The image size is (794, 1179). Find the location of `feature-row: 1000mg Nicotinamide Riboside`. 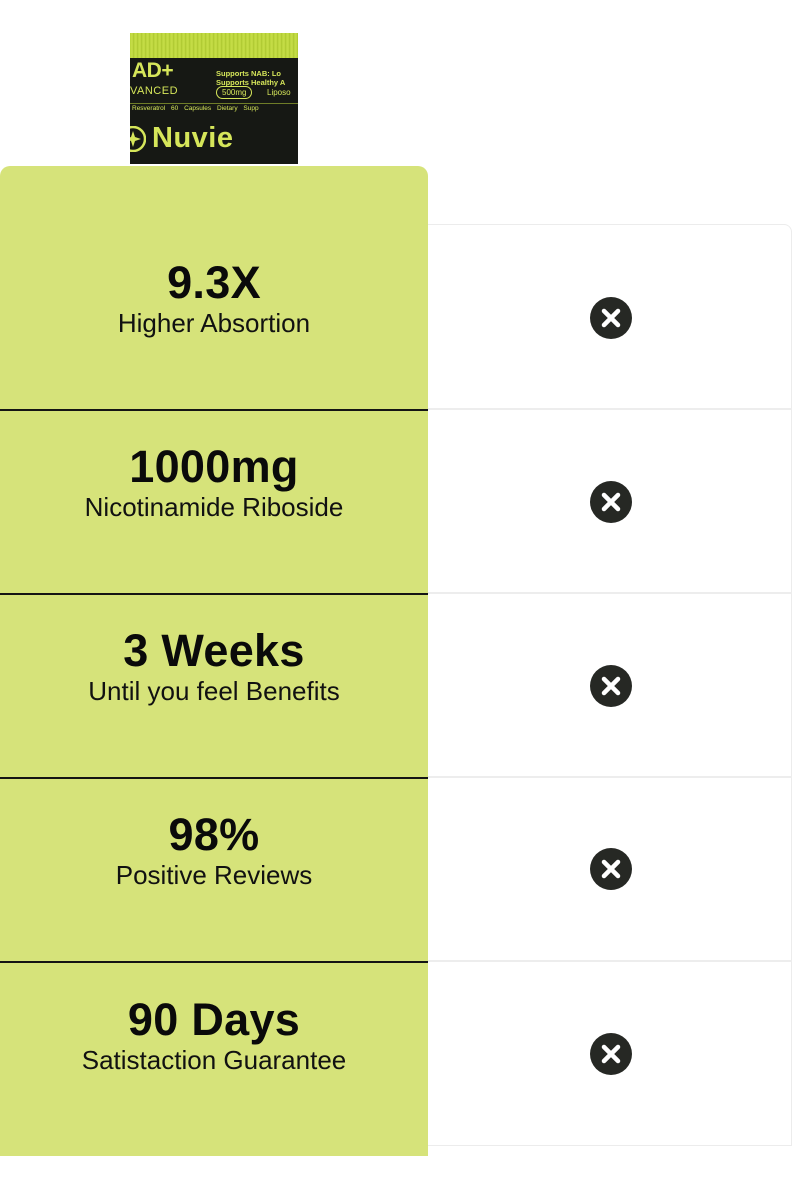

feature-row: 1000mg Nicotinamide Riboside is located at coordinates (214, 534).